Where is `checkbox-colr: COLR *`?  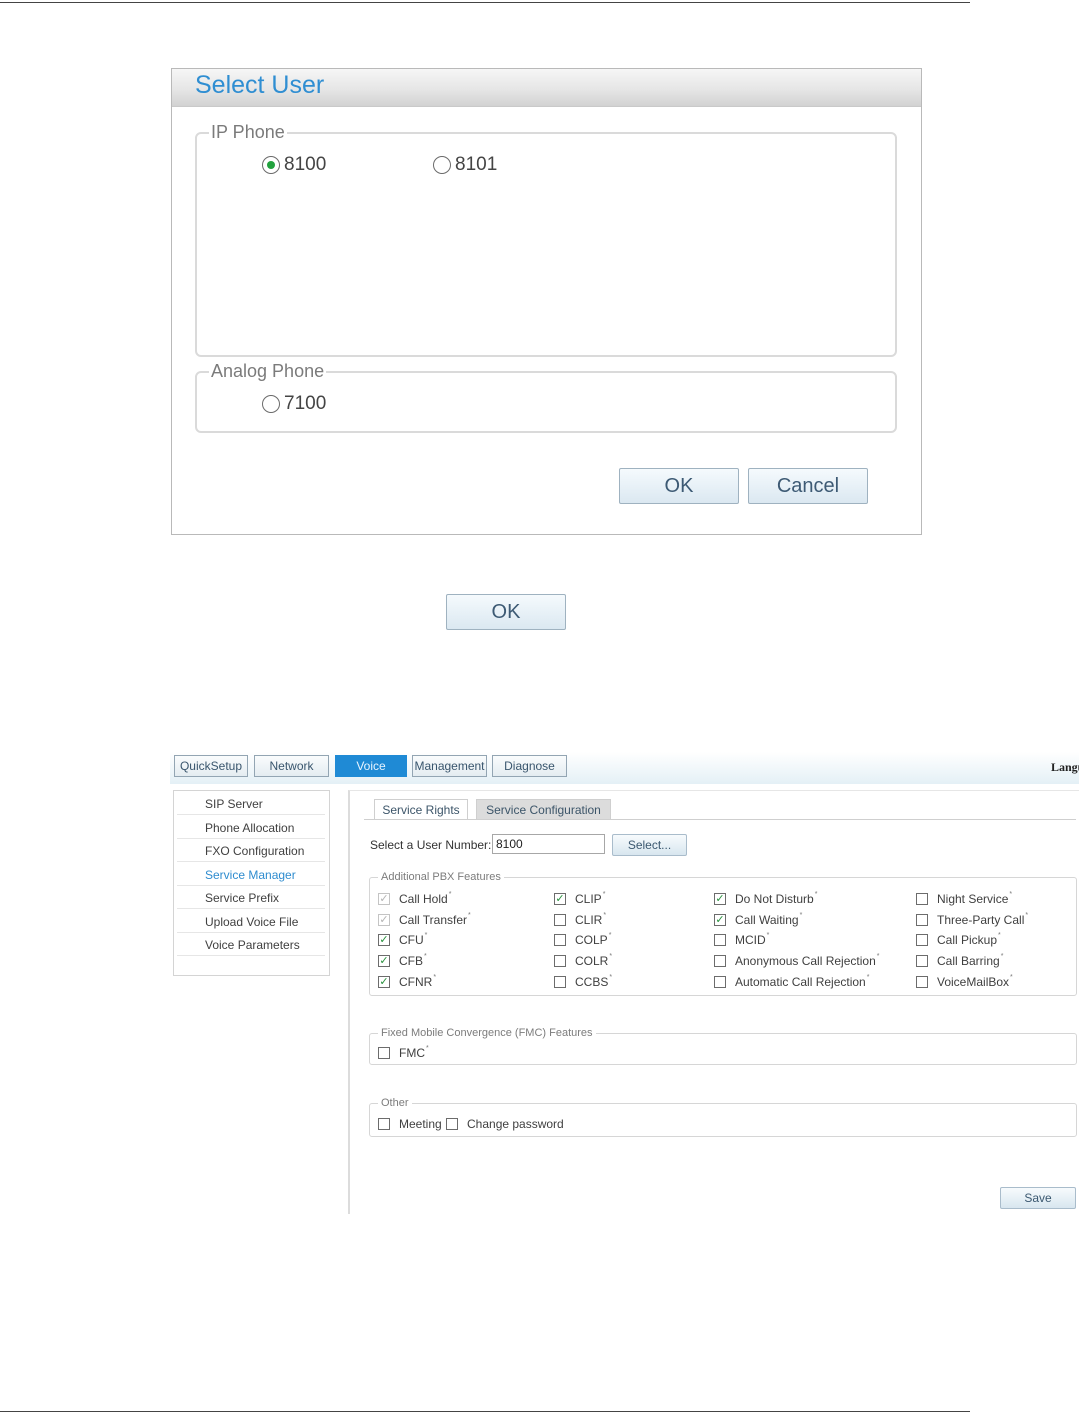 checkbox-colr: COLR * is located at coordinates (583, 960).